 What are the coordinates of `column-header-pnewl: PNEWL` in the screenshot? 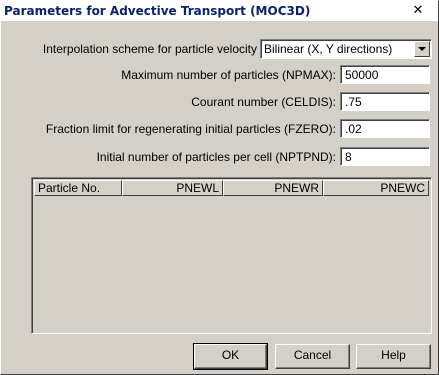 It's located at (172, 188).